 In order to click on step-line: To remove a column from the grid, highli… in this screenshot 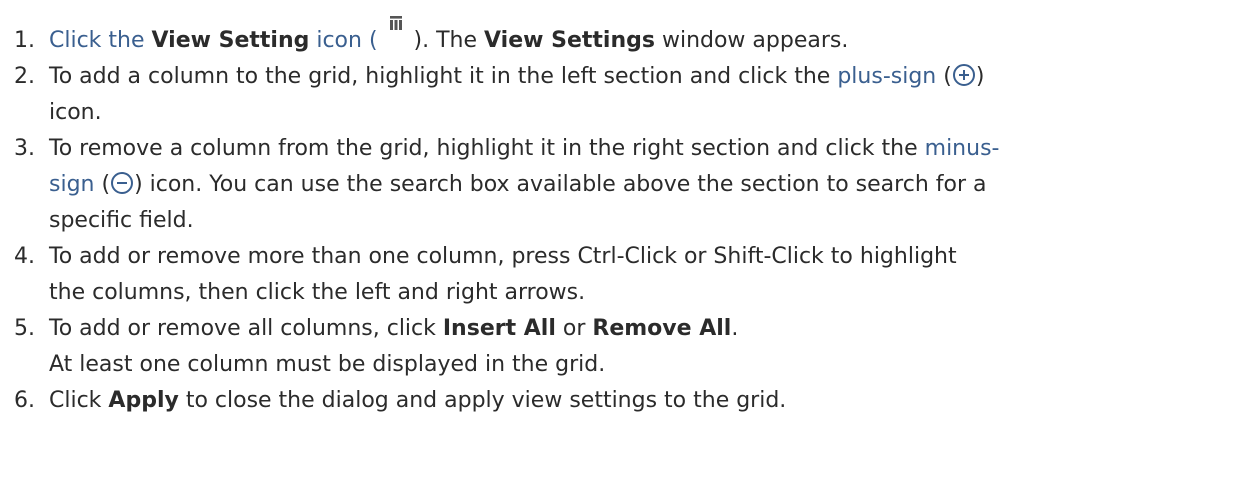, I will do `click(646, 149)`.